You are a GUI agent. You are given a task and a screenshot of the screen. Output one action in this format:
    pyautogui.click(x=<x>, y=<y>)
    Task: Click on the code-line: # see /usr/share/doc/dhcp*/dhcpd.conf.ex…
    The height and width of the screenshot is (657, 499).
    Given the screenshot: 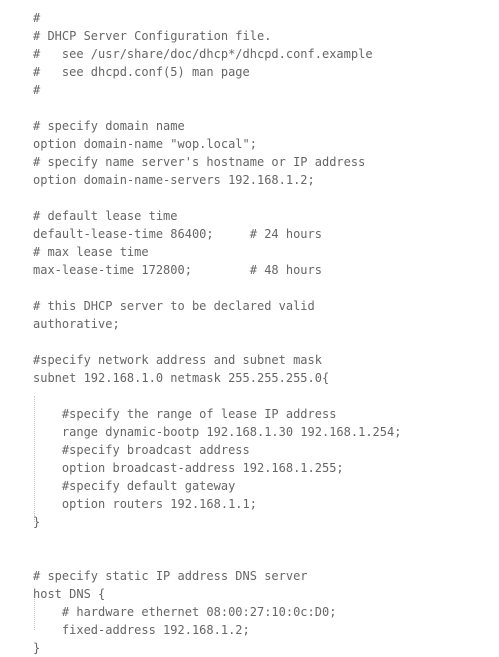 What is the action you would take?
    pyautogui.click(x=203, y=54)
    